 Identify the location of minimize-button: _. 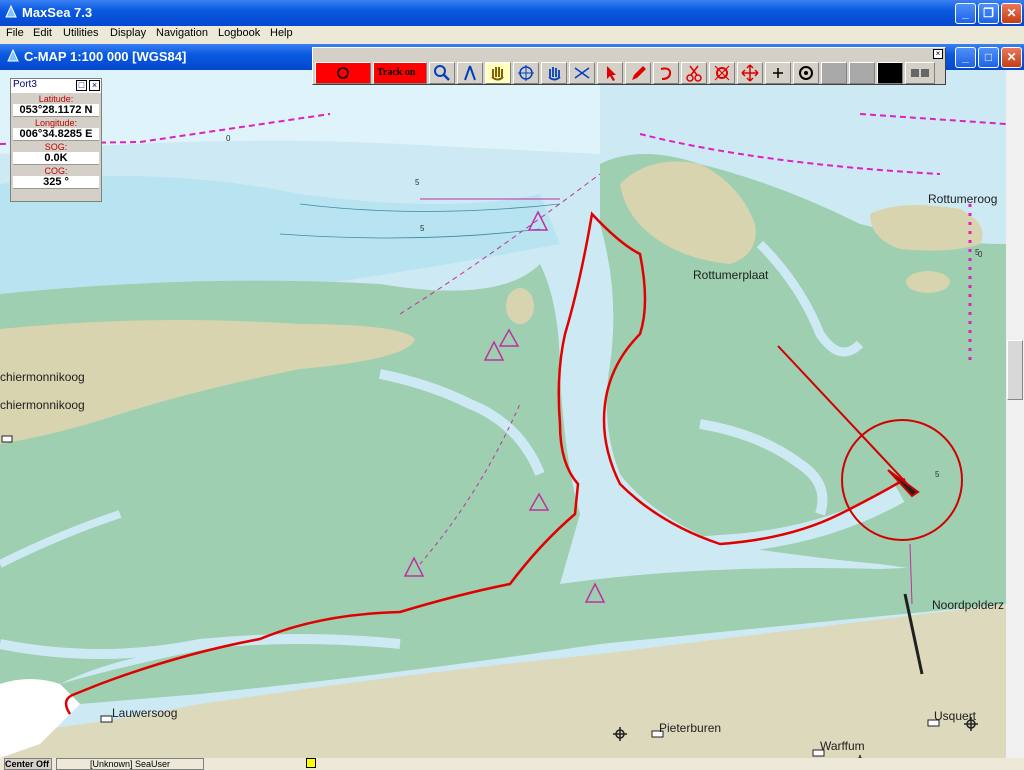
(965, 13).